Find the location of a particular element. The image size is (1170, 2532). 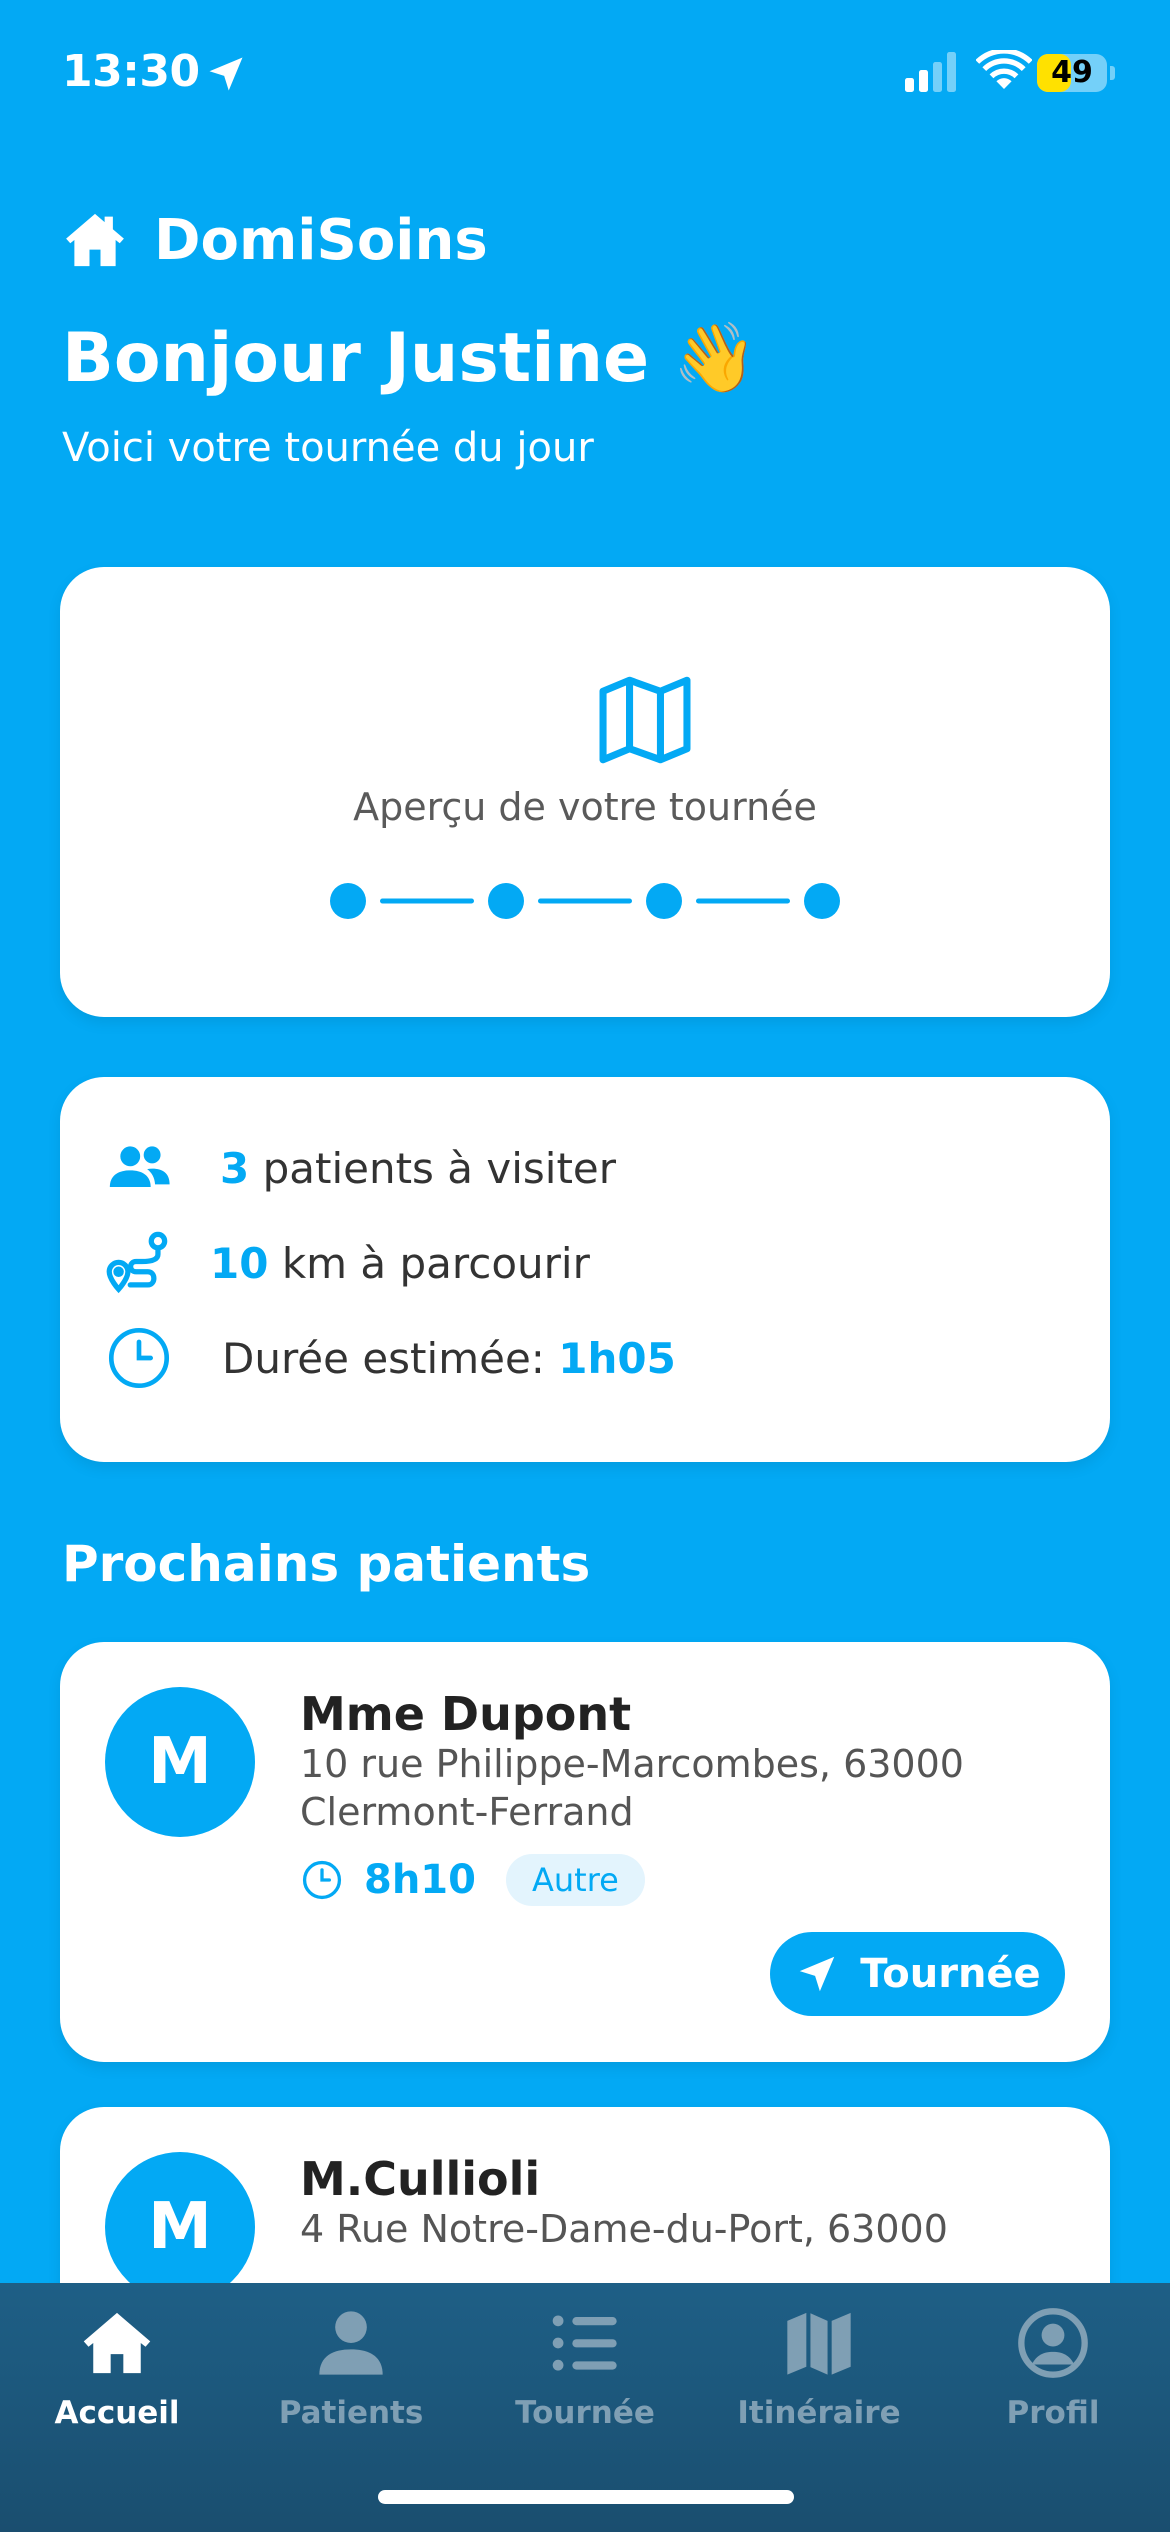

greeting-title: Bonjour Justine 👋 is located at coordinates (410, 358).